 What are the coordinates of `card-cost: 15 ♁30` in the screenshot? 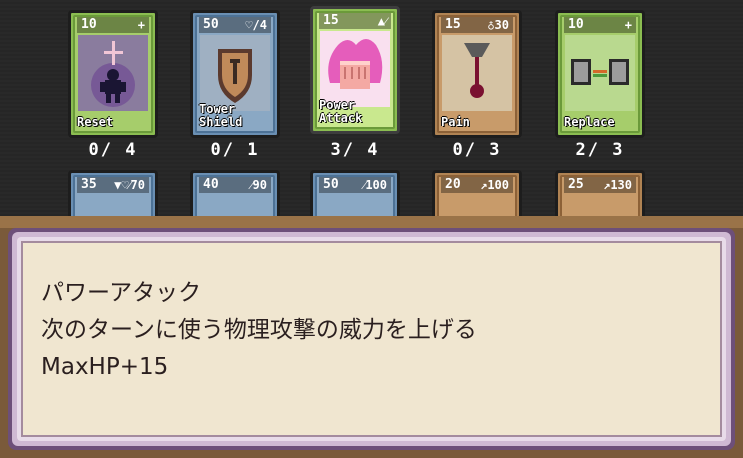 It's located at (477, 25).